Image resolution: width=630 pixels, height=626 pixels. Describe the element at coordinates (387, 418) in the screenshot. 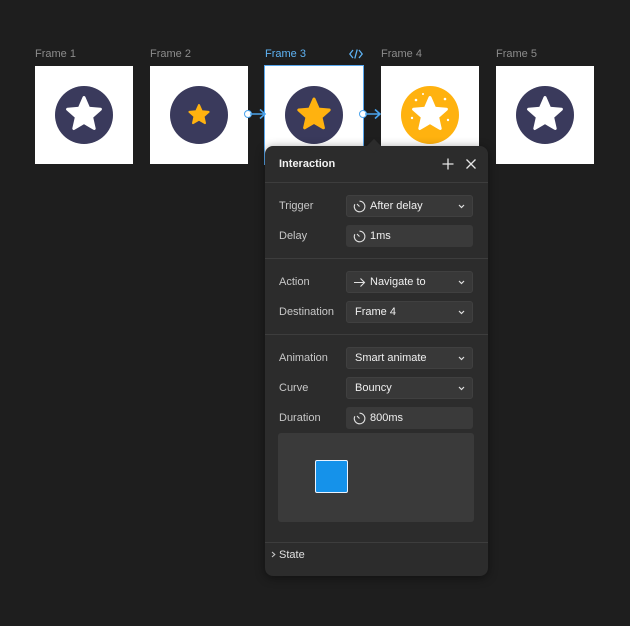

I see `duration-value: 800ms` at that location.